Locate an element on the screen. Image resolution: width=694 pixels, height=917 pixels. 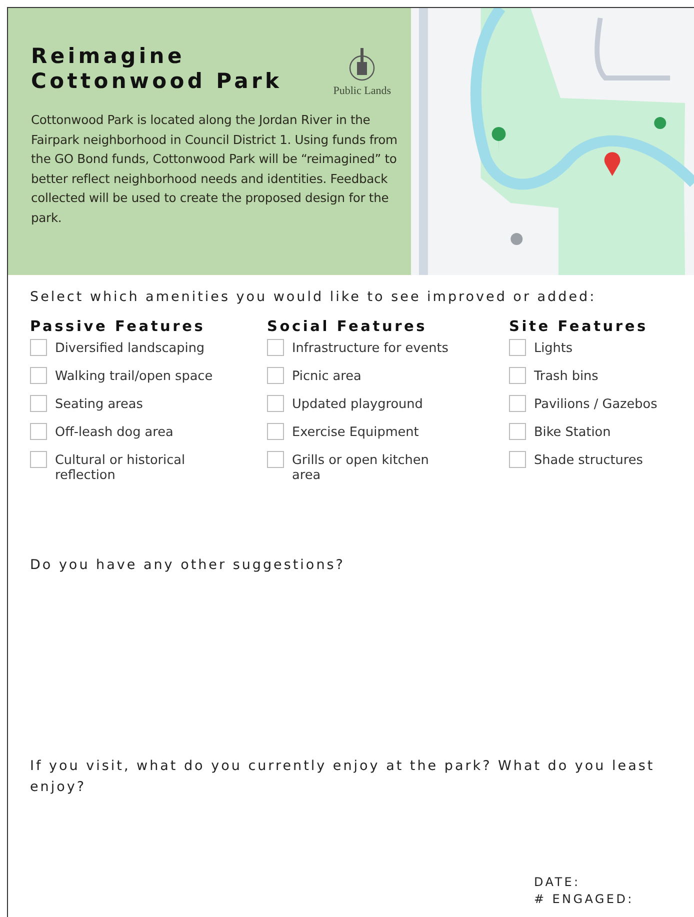
group-heading: Passive Features is located at coordinates (118, 327).